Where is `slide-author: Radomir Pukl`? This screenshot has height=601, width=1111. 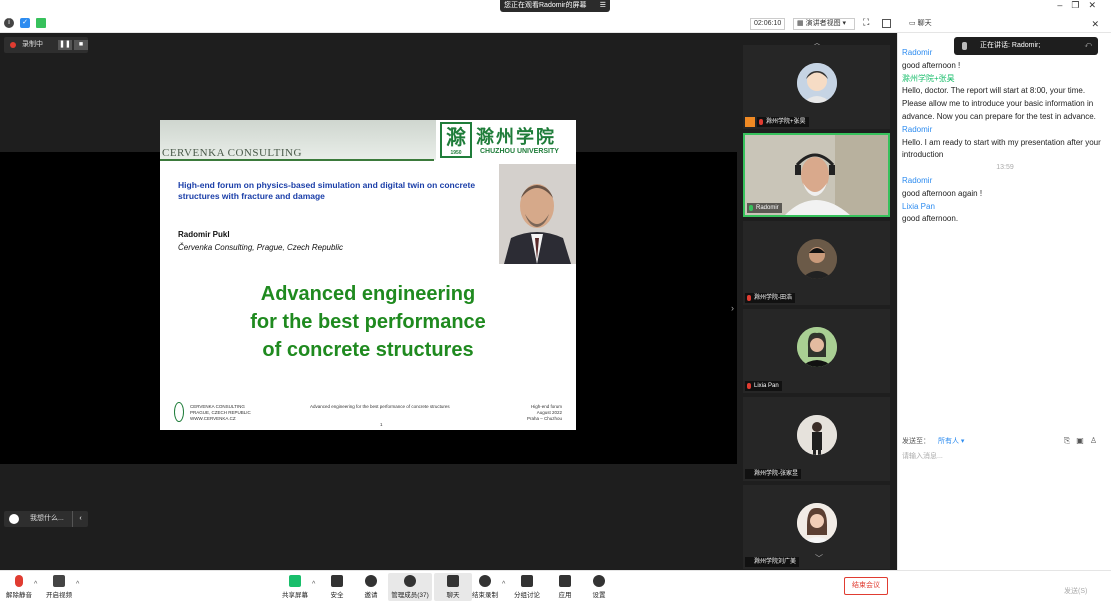 slide-author: Radomir Pukl is located at coordinates (204, 234).